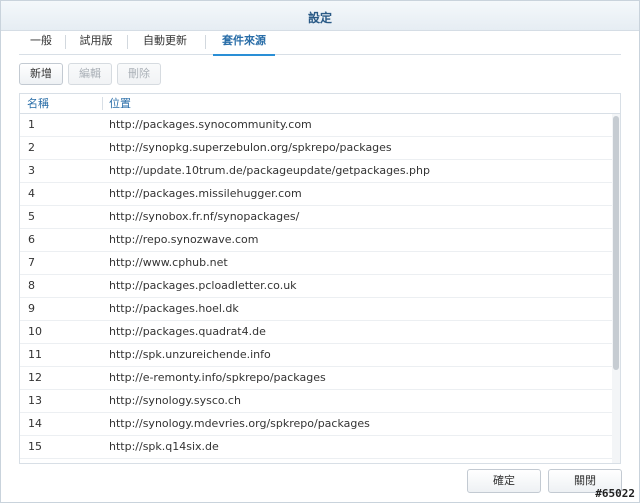 The image size is (640, 503). I want to click on table-row: 15 http://spk.q14six.de, so click(316, 447).